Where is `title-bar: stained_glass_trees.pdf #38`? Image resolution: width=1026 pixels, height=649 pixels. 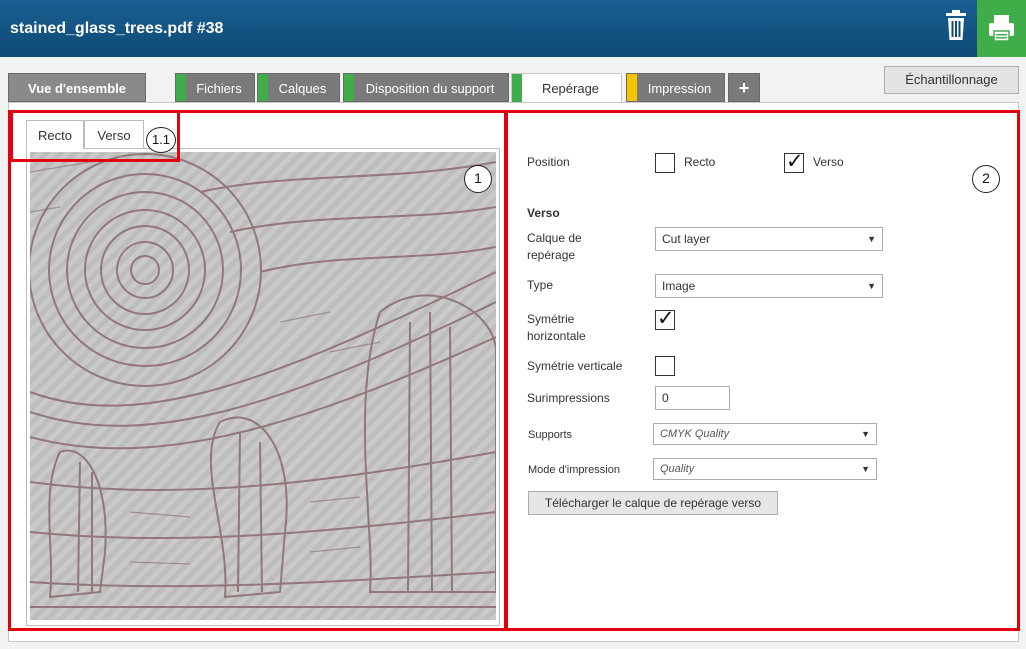
title-bar: stained_glass_trees.pdf #38 is located at coordinates (513, 28).